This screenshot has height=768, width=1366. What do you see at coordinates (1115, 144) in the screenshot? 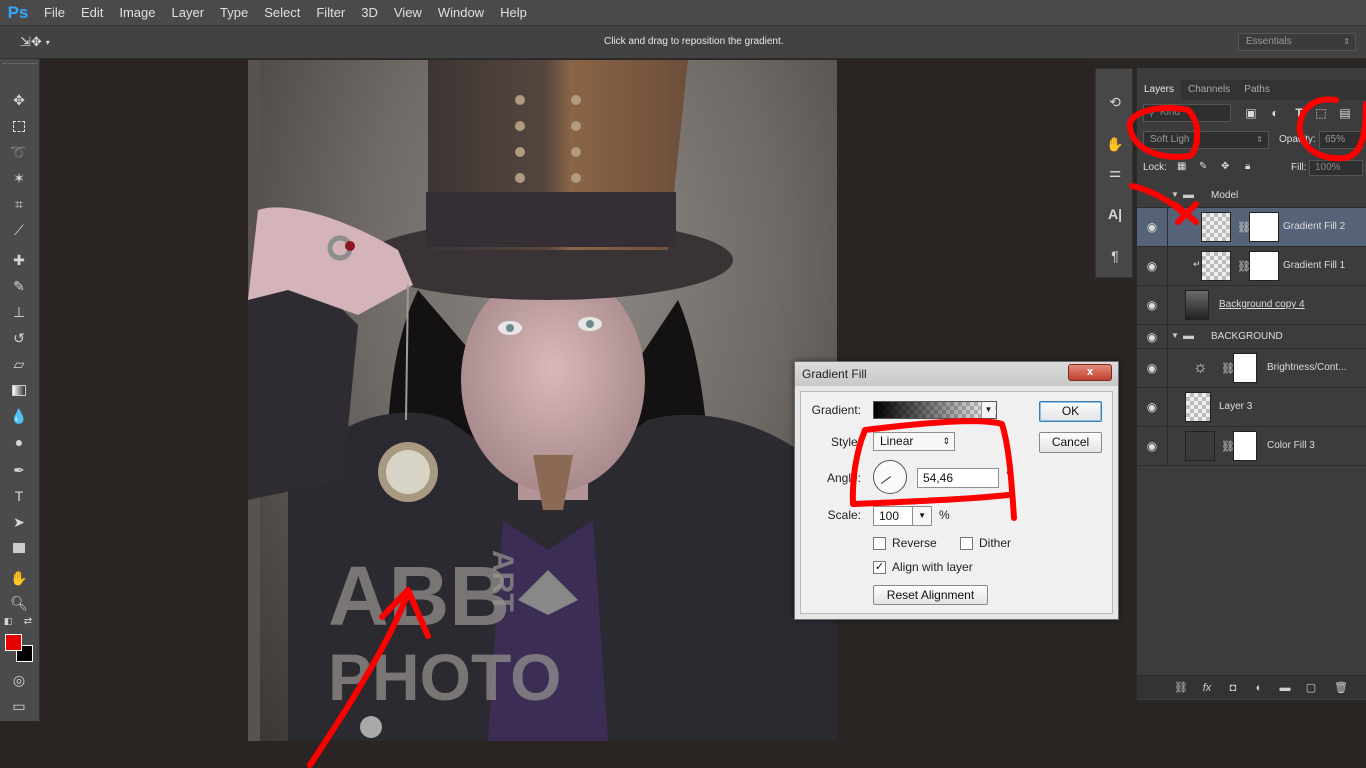
I see `tool-presets-icon: ✋` at bounding box center [1115, 144].